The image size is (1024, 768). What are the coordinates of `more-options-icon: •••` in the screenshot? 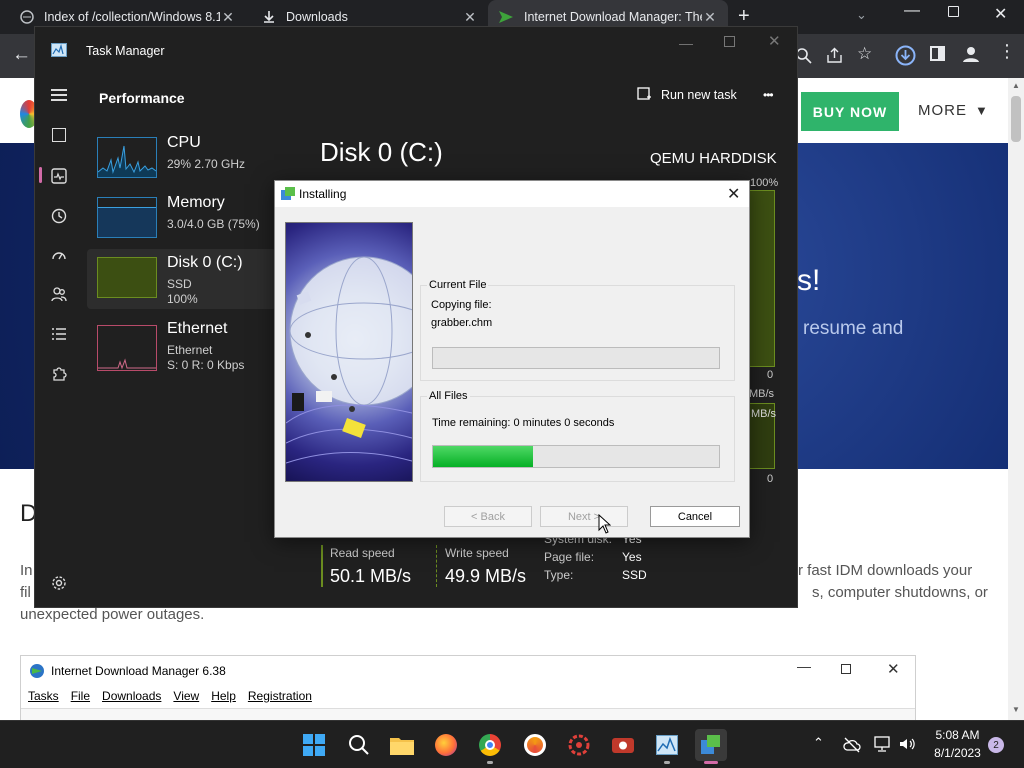 It's located at (768, 95).